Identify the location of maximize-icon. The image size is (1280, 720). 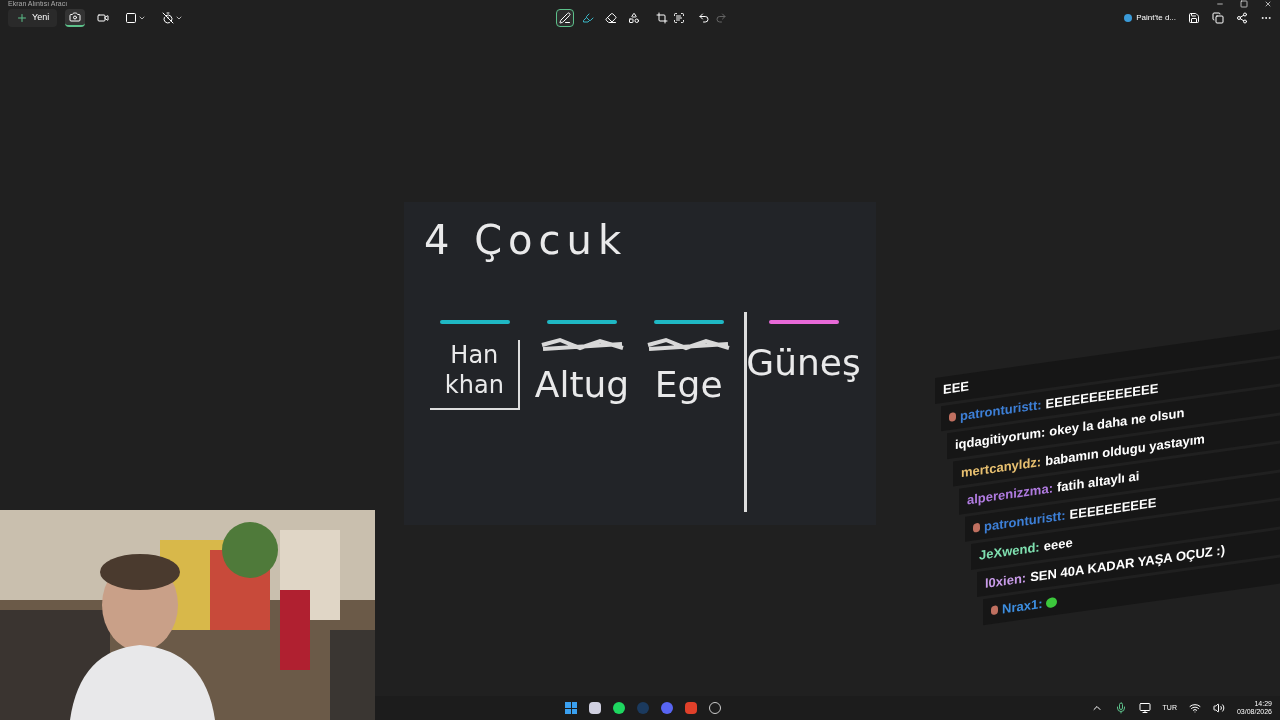
(1244, 4).